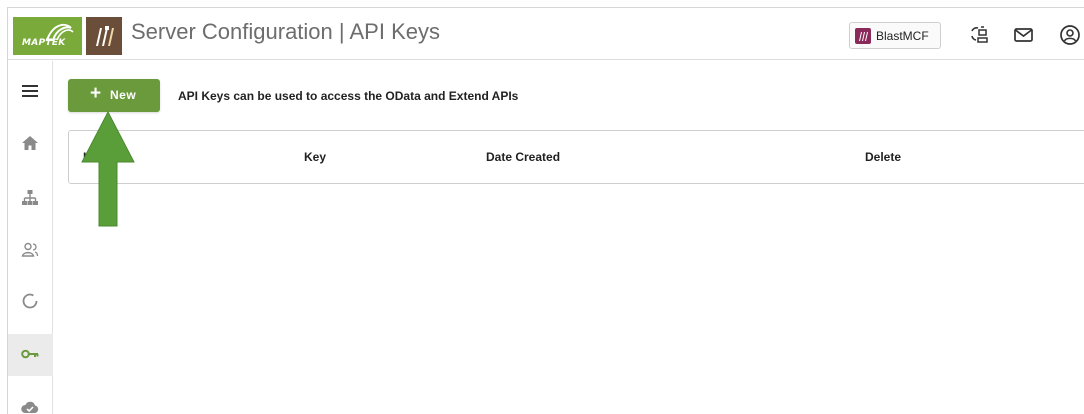 This screenshot has height=414, width=1084. I want to click on maptek-logo-text: MAPTEK, so click(44, 43).